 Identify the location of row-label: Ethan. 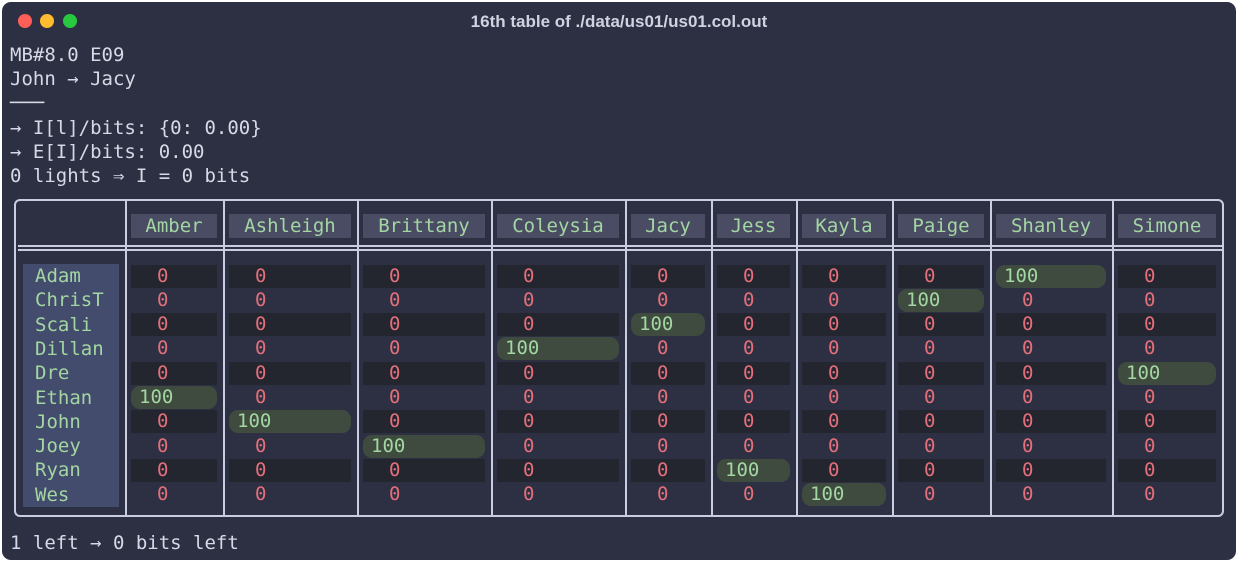
(64, 397).